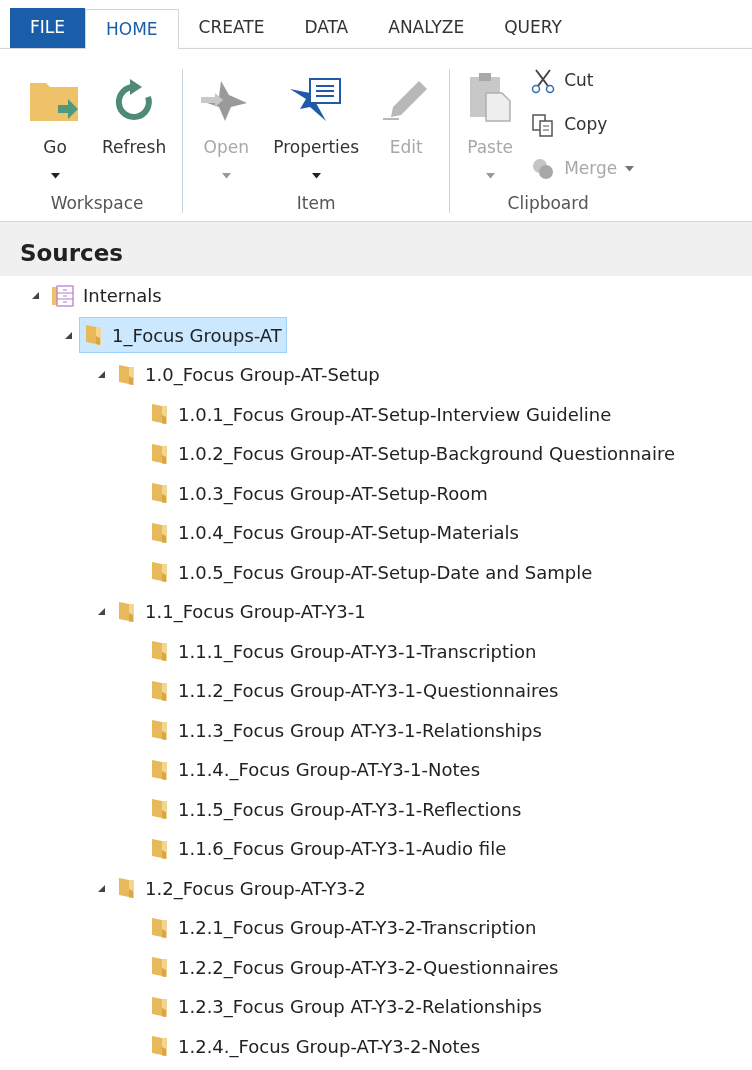 This screenshot has width=752, height=1070. I want to click on group-label: Item, so click(316, 203).